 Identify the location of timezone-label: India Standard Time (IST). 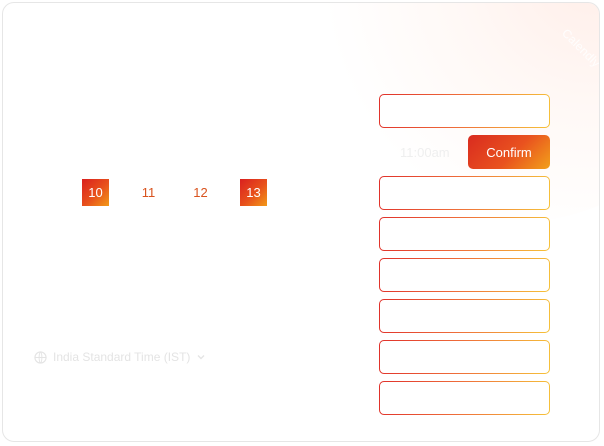
(122, 357).